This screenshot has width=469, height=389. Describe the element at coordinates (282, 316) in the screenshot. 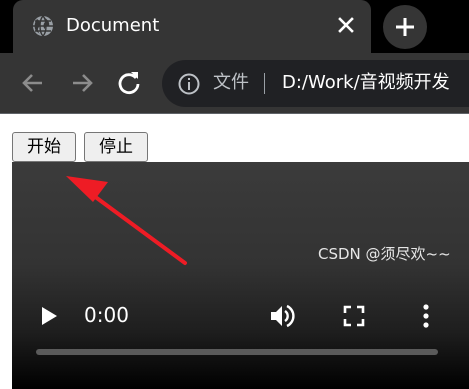

I see `volume-icon` at that location.